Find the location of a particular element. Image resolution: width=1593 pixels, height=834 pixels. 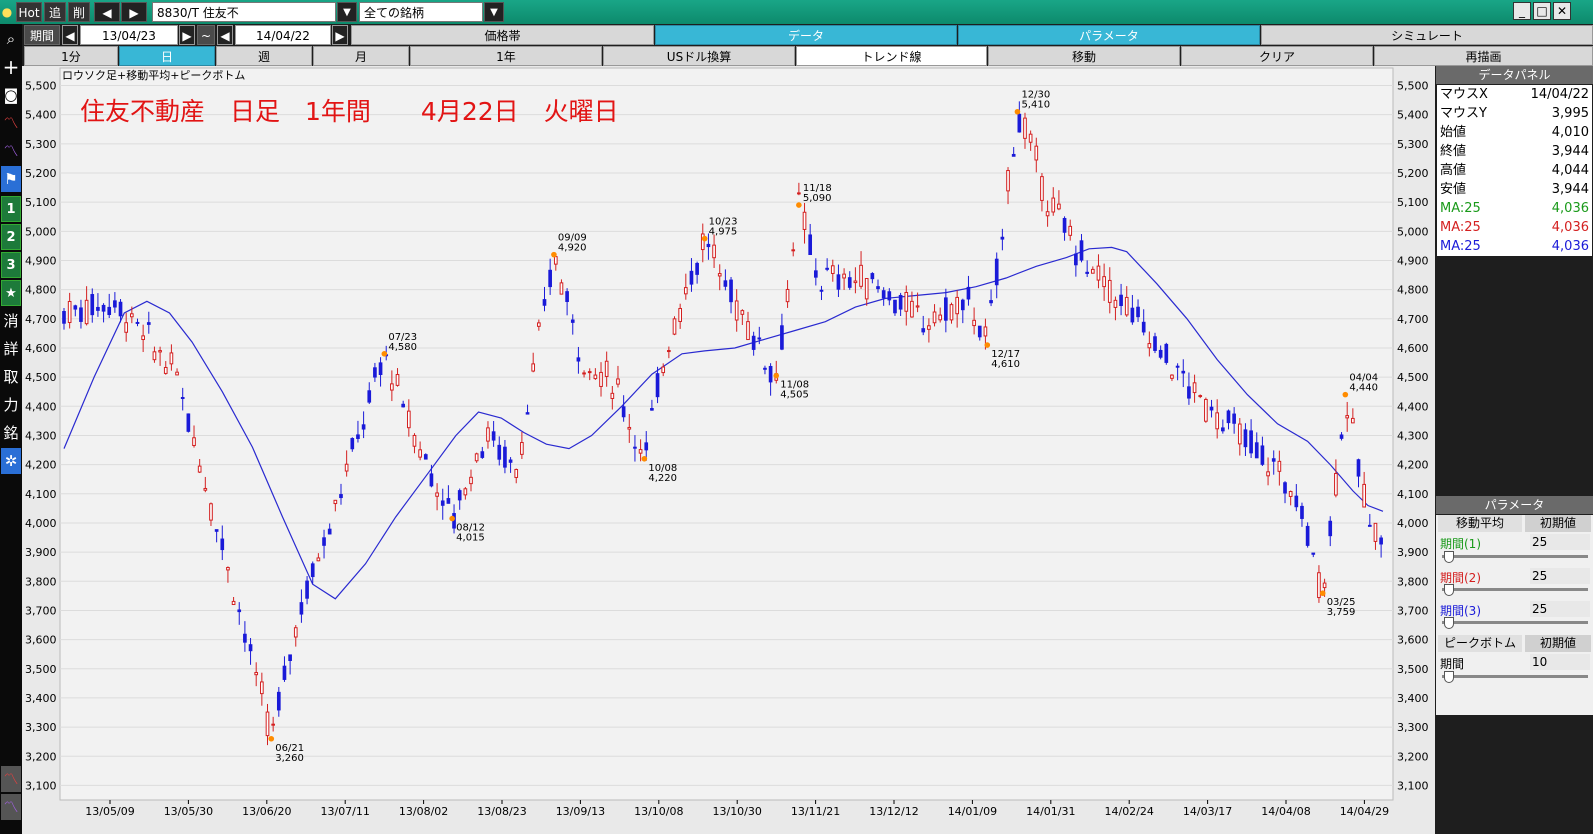

preset-2-button: 2 is located at coordinates (11, 237).